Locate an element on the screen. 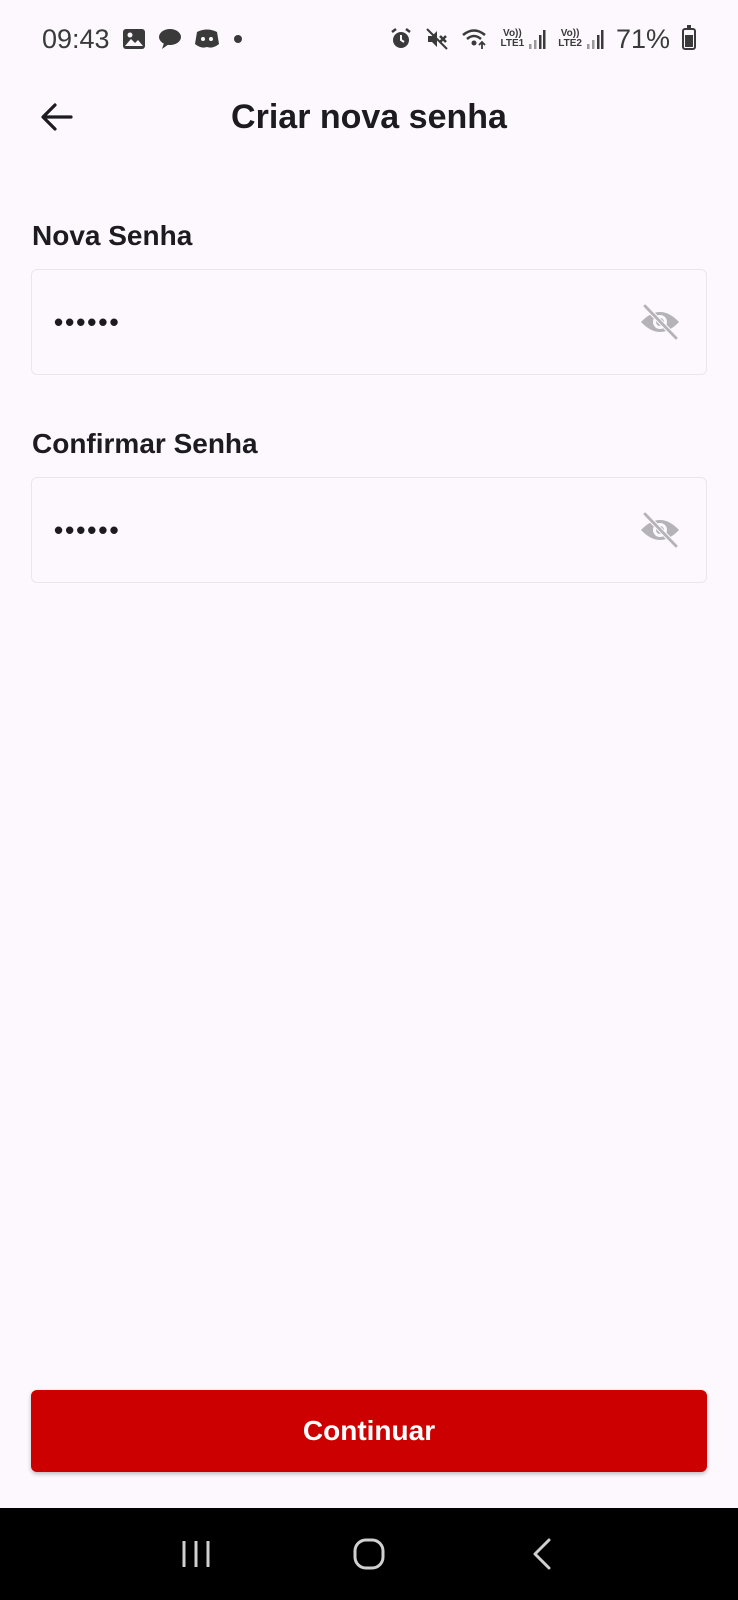  discord-icon is located at coordinates (207, 39).